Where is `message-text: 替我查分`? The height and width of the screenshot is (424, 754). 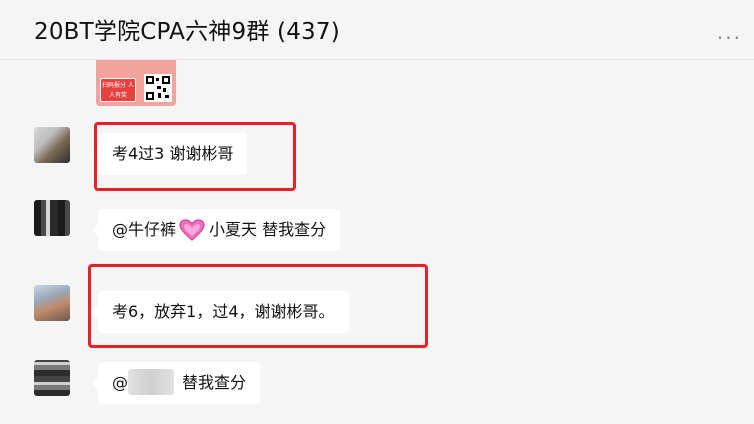 message-text: 替我查分 is located at coordinates (214, 382).